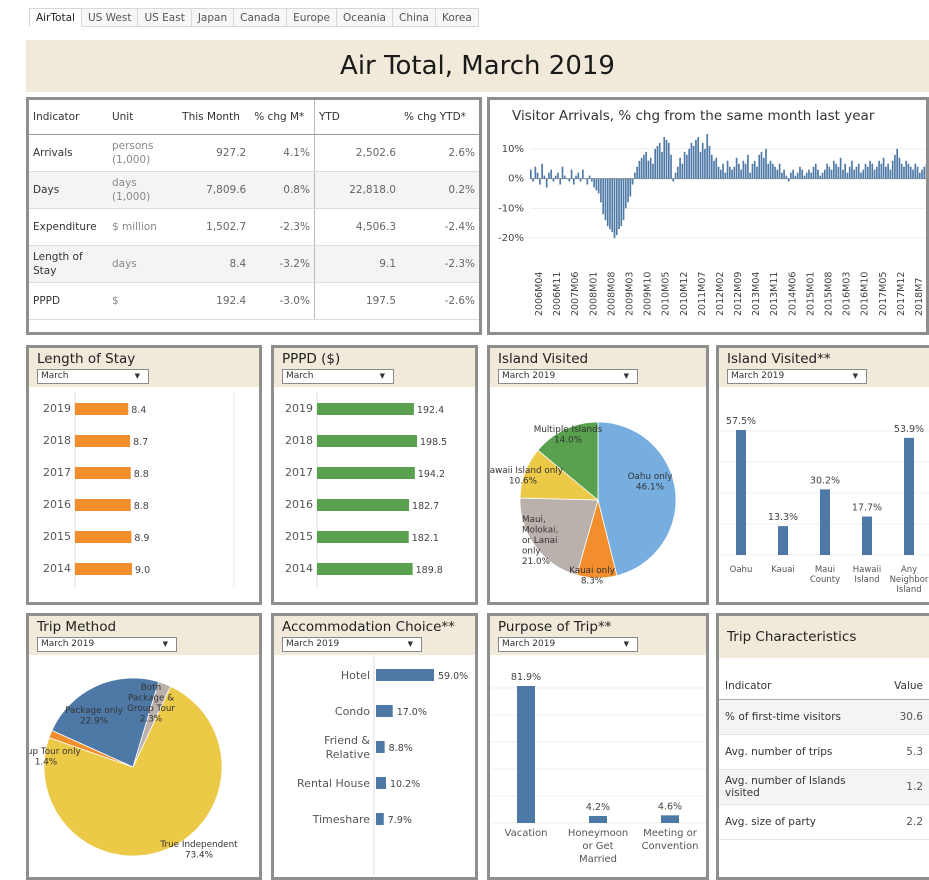 The height and width of the screenshot is (880, 929). Describe the element at coordinates (93, 376) in the screenshot. I see `month-dropdown: March ▼` at that location.